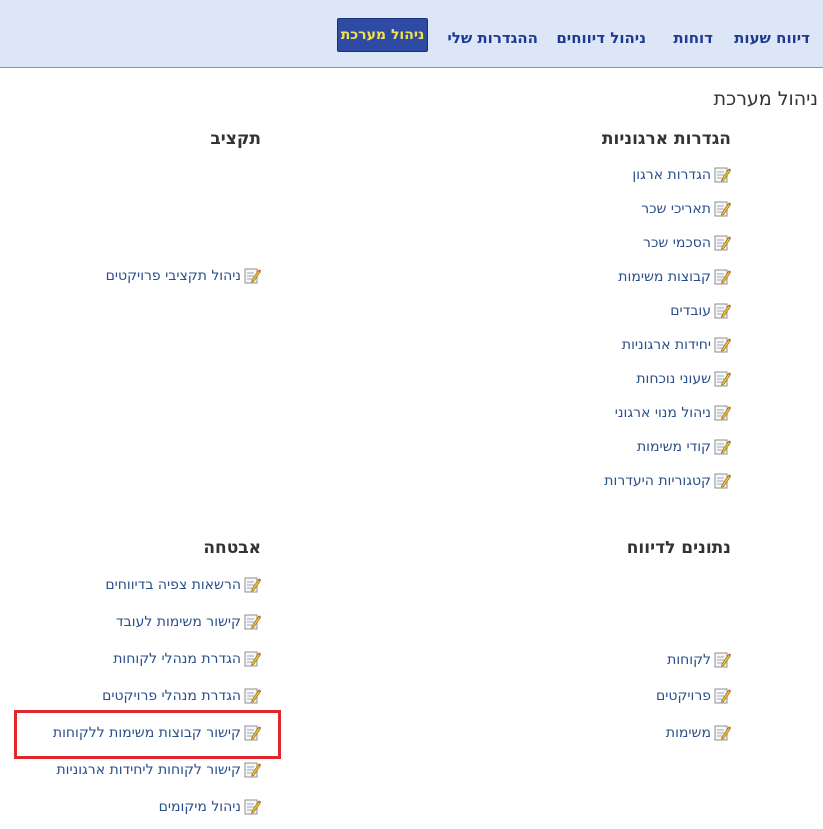 This screenshot has height=829, width=823. Describe the element at coordinates (681, 174) in the screenshot. I see `link-org-settings: הגדרות ארגון` at that location.